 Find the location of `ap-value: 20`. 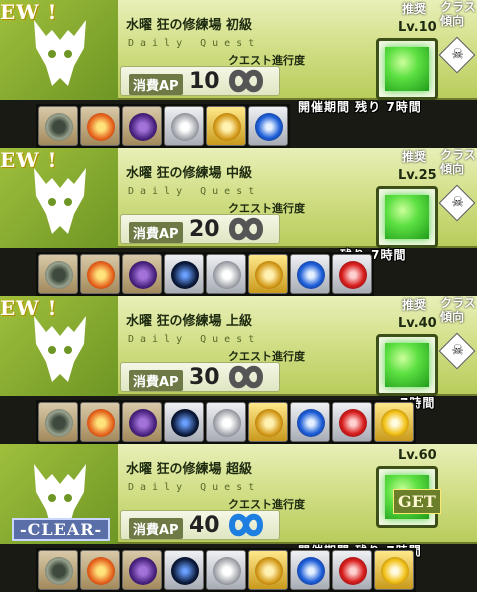

ap-value: 20 is located at coordinates (204, 229).